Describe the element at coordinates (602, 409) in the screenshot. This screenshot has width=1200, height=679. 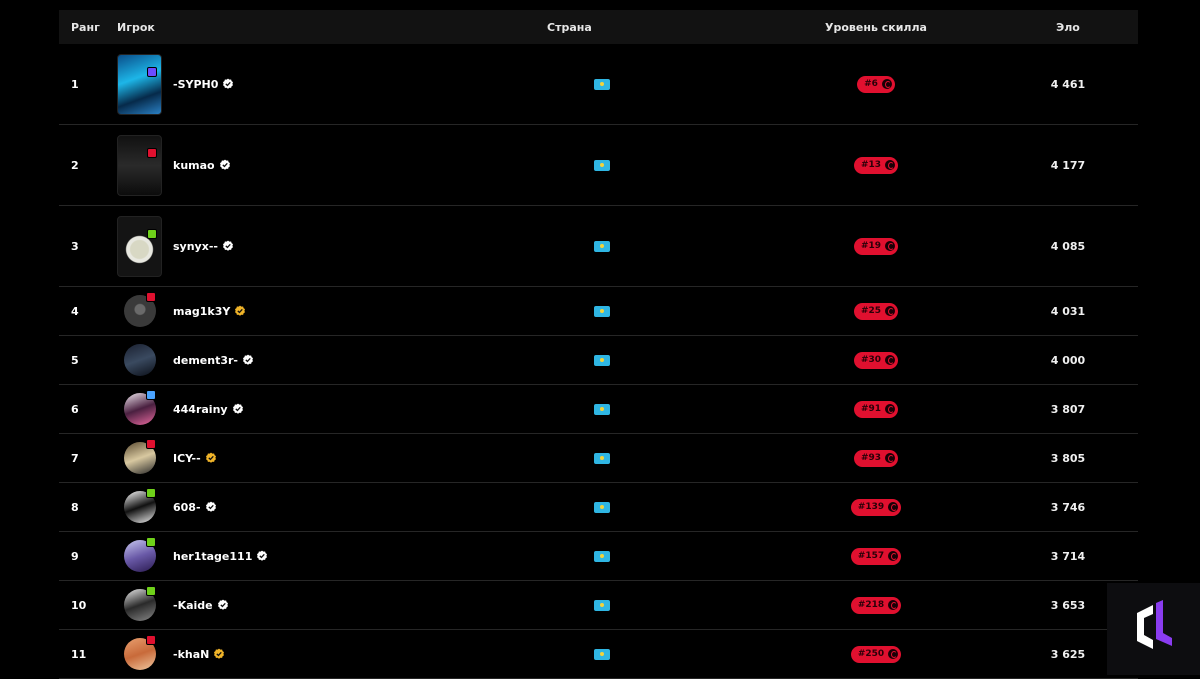
I see `kazakhstan-flag-icon` at that location.